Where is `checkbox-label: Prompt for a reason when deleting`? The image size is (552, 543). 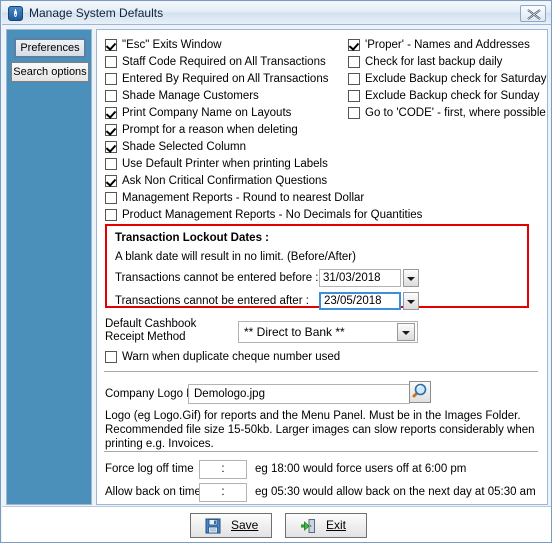
checkbox-label: Prompt for a reason when deleting is located at coordinates (210, 130).